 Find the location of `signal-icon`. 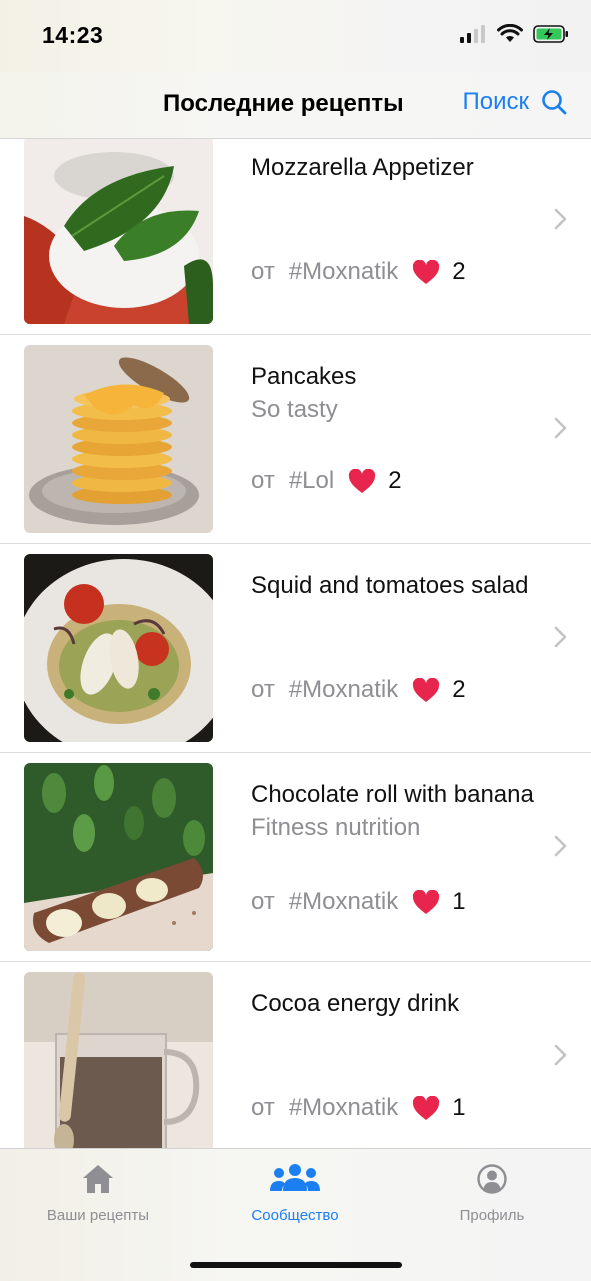

signal-icon is located at coordinates (472, 33).